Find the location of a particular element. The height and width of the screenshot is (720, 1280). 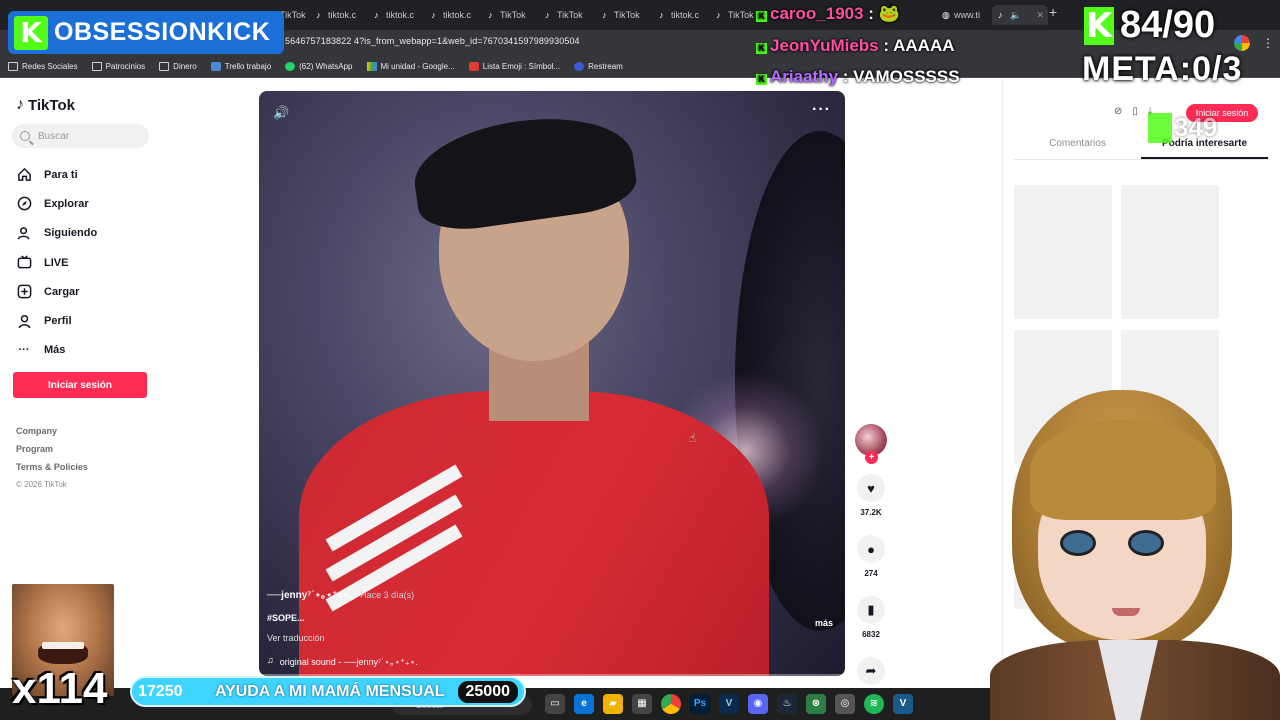

donation-goal-bar: 17250 AYUDA A MI MAMÁ MENSUAL 25000 is located at coordinates (328, 691).